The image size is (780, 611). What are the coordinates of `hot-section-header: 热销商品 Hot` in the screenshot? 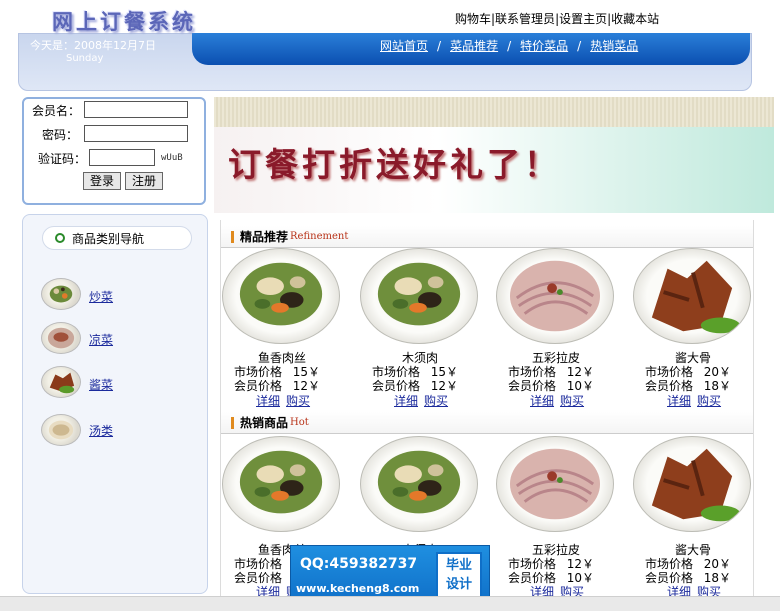 It's located at (487, 423).